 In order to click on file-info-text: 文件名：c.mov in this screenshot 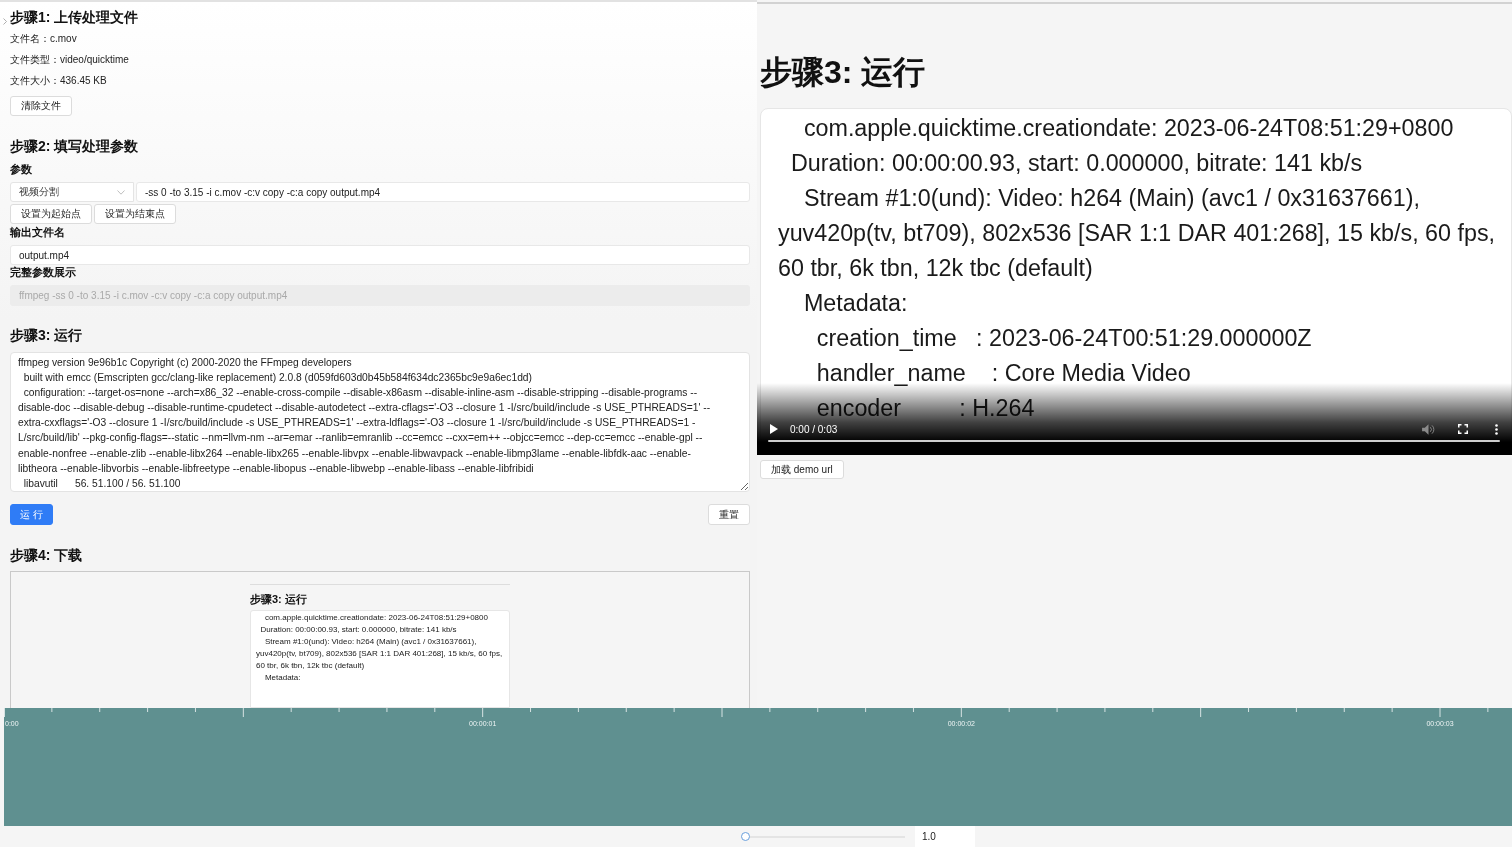, I will do `click(44, 39)`.